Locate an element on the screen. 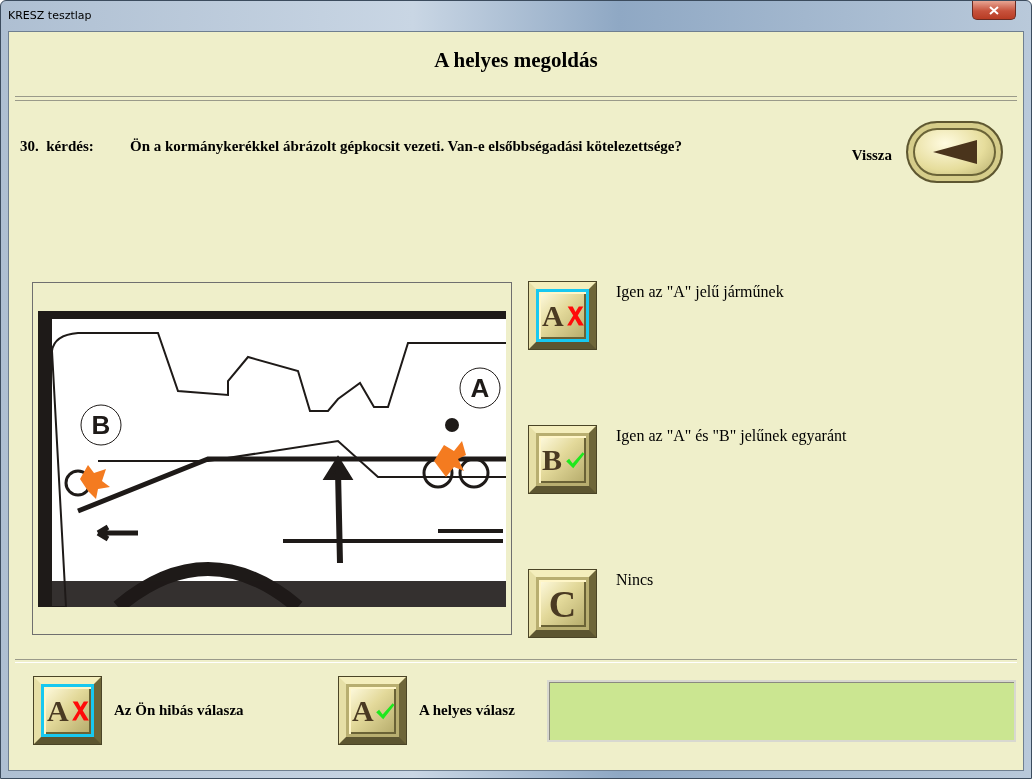 Image resolution: width=1032 pixels, height=779 pixels. back-label: Vissza is located at coordinates (871, 155).